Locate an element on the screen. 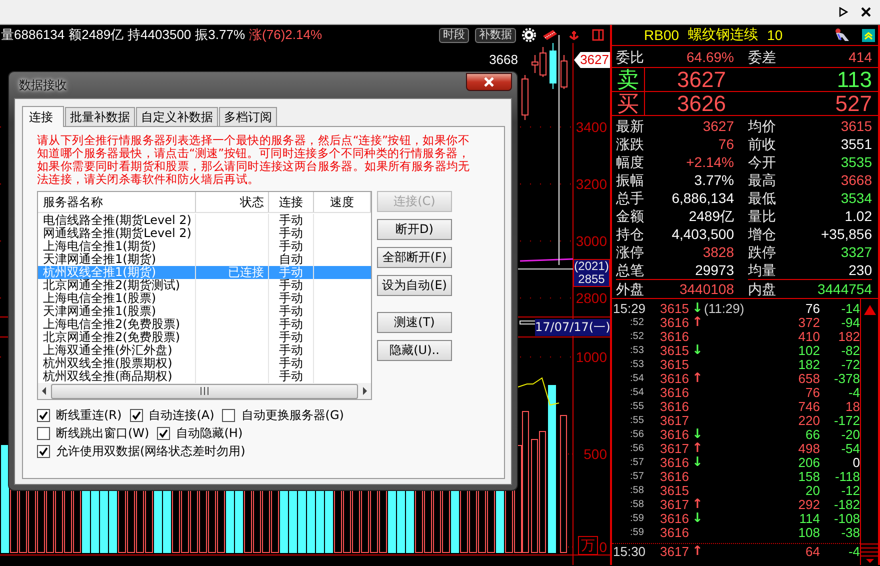 The image size is (880, 566). list-row: 杭州双线全推(股票期权) 手动 is located at coordinates (204, 363).